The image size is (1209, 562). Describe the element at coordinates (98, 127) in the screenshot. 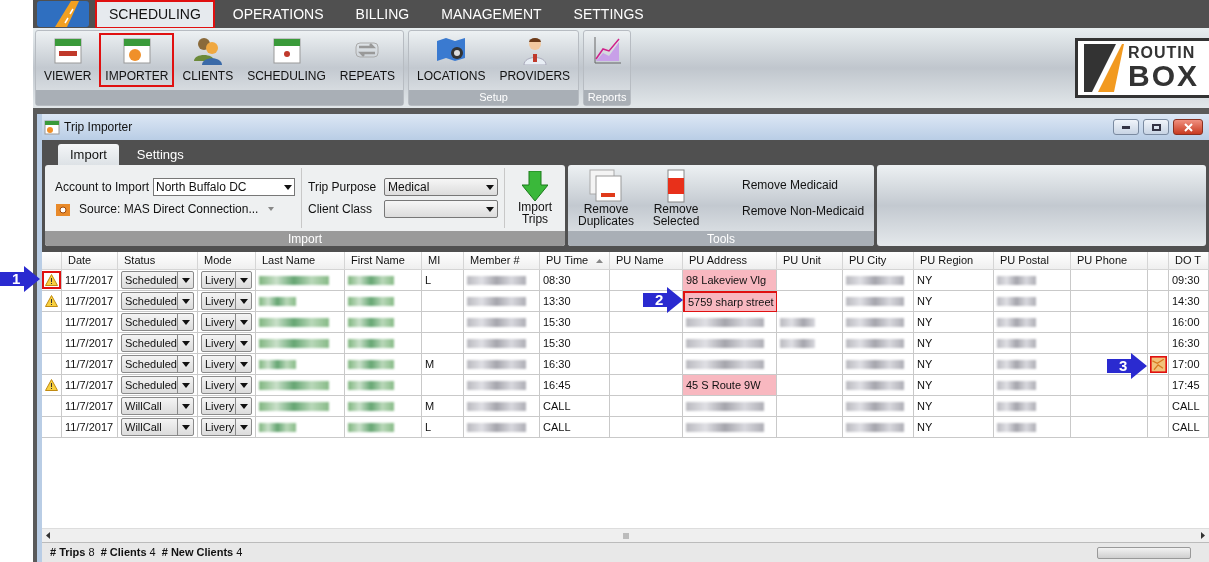

I see `window-title: Trip Importer` at that location.